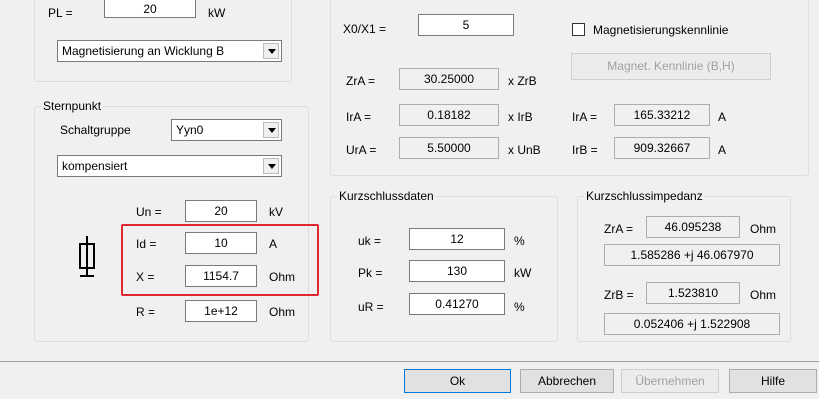 The image size is (819, 399). What do you see at coordinates (409, 361) in the screenshot?
I see `bottom-separator` at bounding box center [409, 361].